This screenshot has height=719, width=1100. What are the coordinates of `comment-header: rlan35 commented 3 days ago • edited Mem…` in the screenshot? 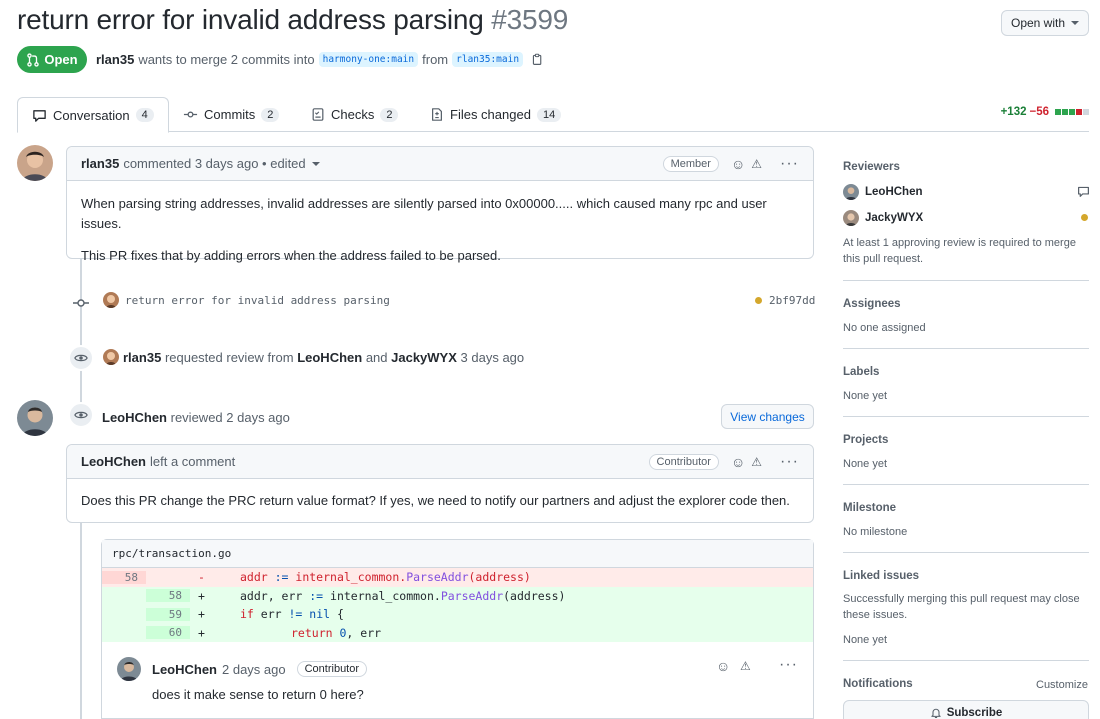 It's located at (440, 164).